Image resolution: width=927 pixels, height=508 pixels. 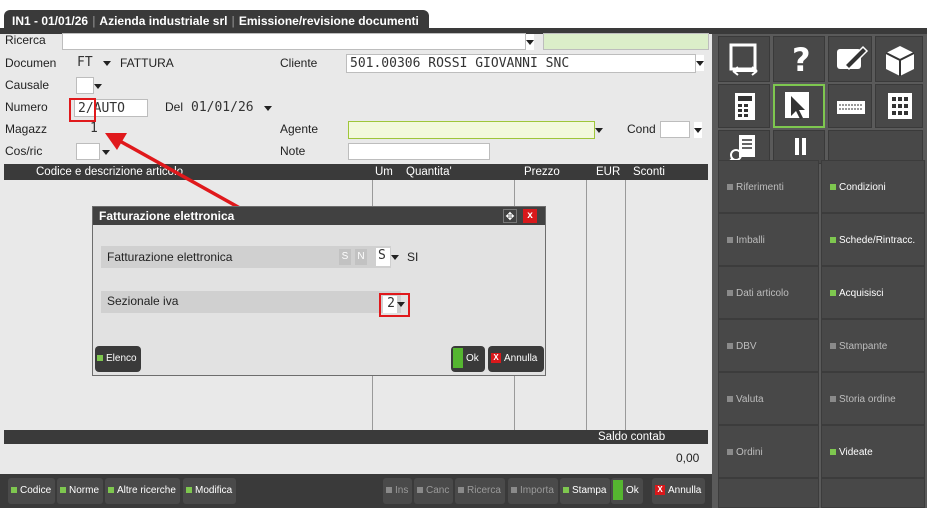 What do you see at coordinates (472, 358) in the screenshot?
I see `dialog-ok-label: Ok` at bounding box center [472, 358].